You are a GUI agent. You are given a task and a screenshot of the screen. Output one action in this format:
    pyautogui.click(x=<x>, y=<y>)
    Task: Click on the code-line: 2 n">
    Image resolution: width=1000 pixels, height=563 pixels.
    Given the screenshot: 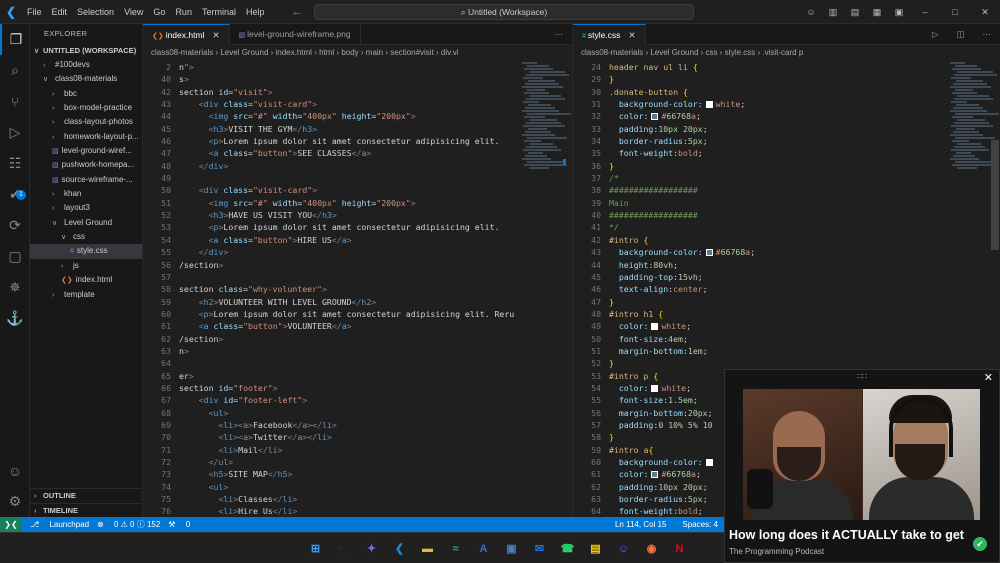 What is the action you would take?
    pyautogui.click(x=357, y=67)
    